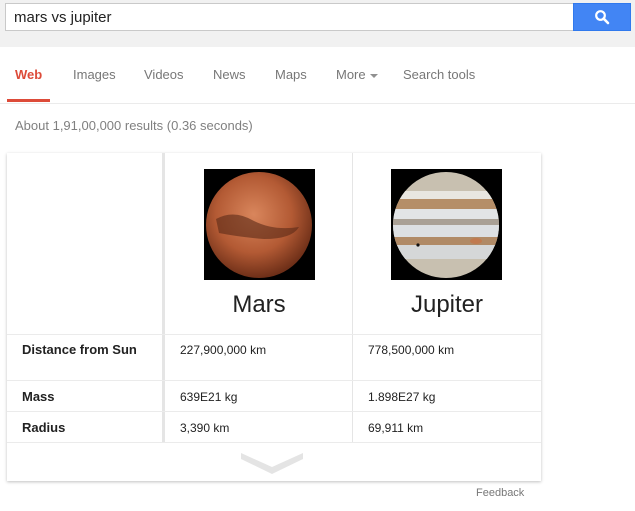 The height and width of the screenshot is (511, 635). What do you see at coordinates (411, 350) in the screenshot?
I see `jupiter-distance: 778,500,000 km` at bounding box center [411, 350].